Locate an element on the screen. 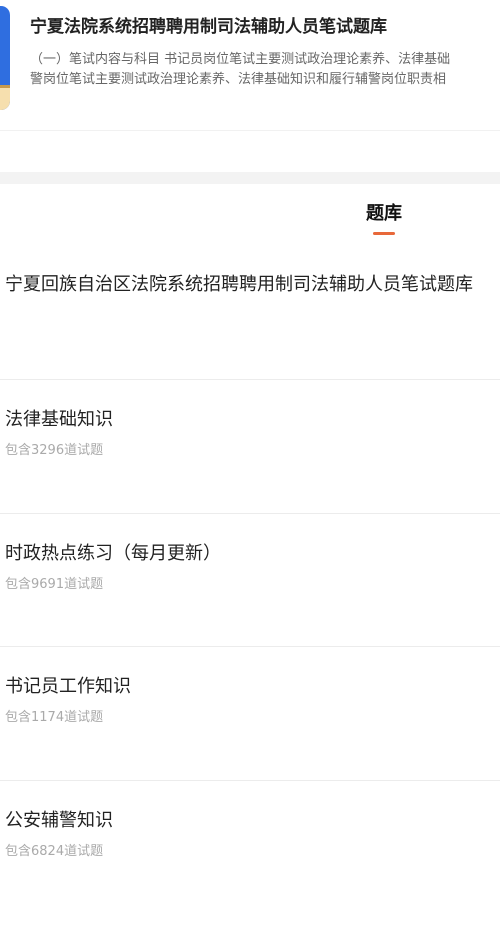 This screenshot has width=500, height=930. tab-active-indicator is located at coordinates (384, 233).